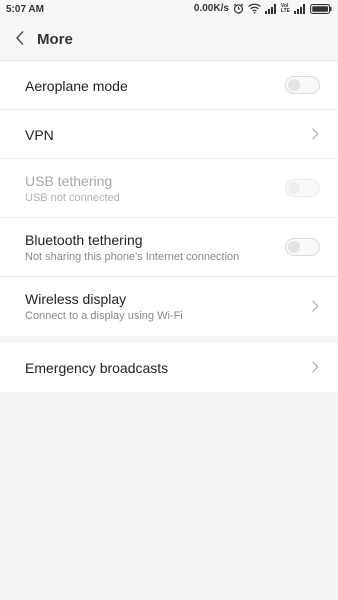 Image resolution: width=338 pixels, height=600 pixels. Describe the element at coordinates (254, 8) in the screenshot. I see `wifi-icon` at that location.